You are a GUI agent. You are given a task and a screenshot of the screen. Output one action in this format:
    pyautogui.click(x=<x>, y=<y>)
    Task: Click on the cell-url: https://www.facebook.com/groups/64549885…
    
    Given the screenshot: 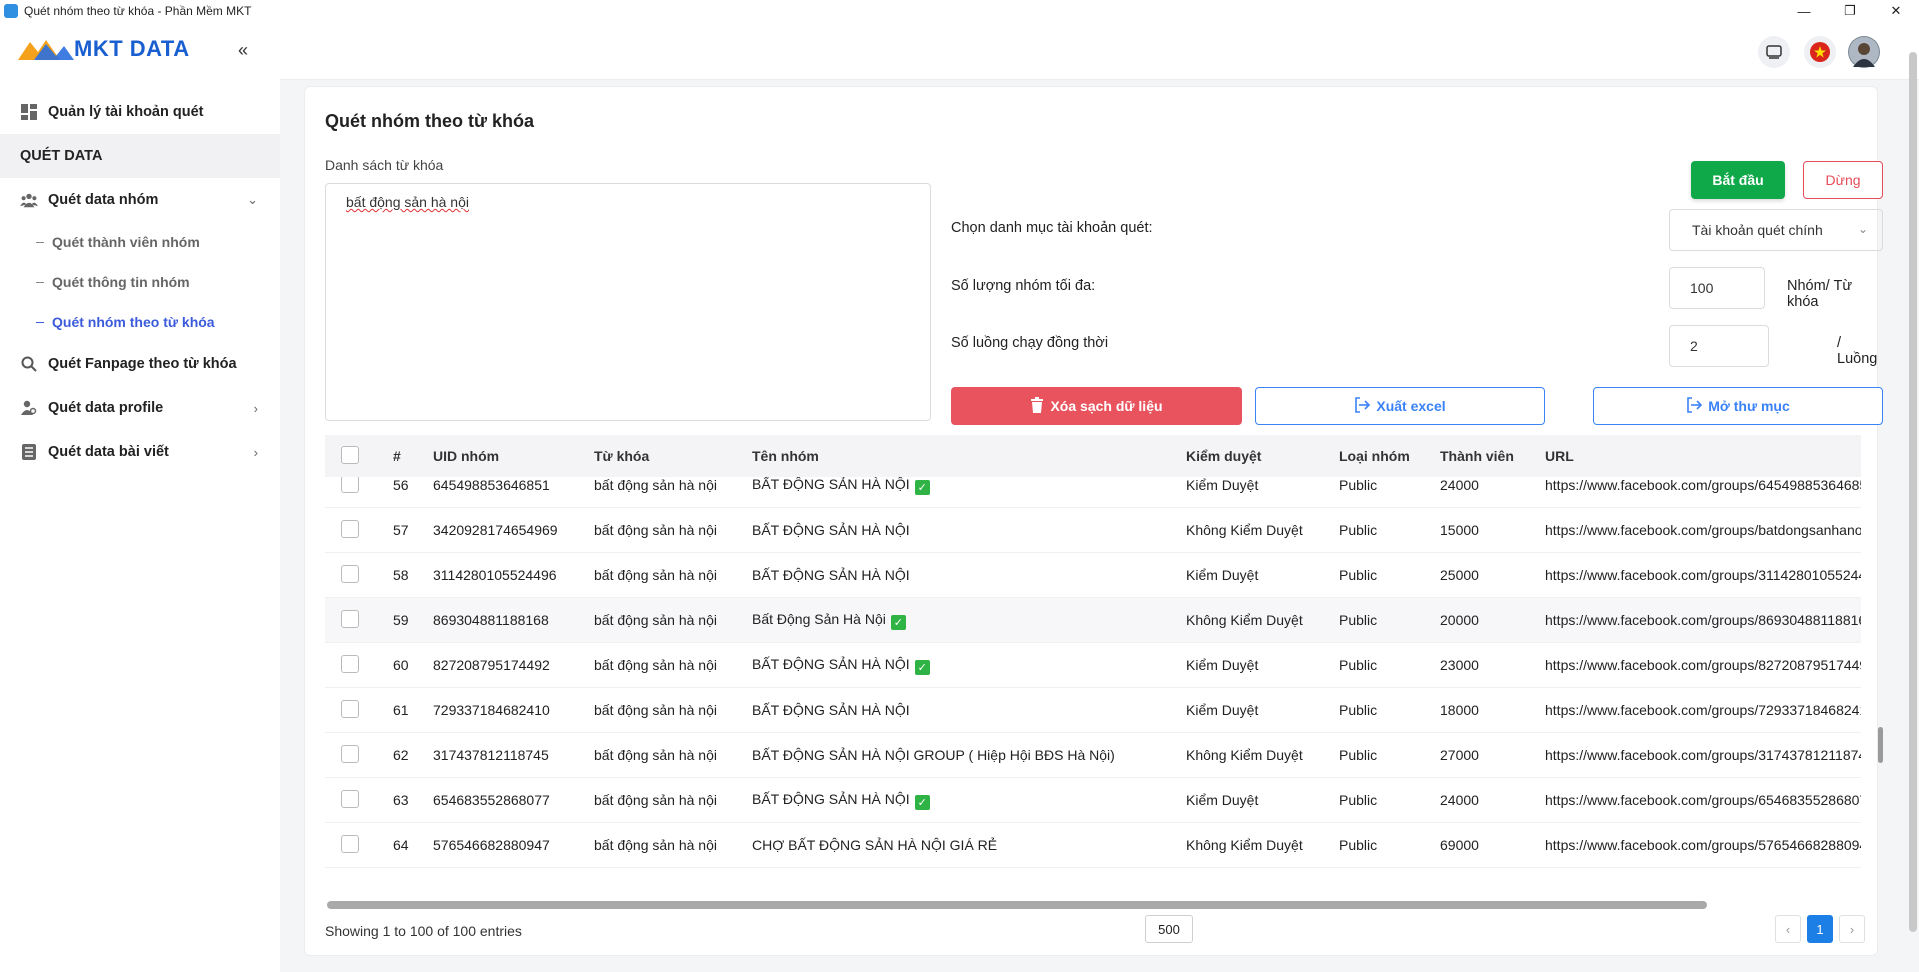 What is the action you would take?
    pyautogui.click(x=1703, y=485)
    